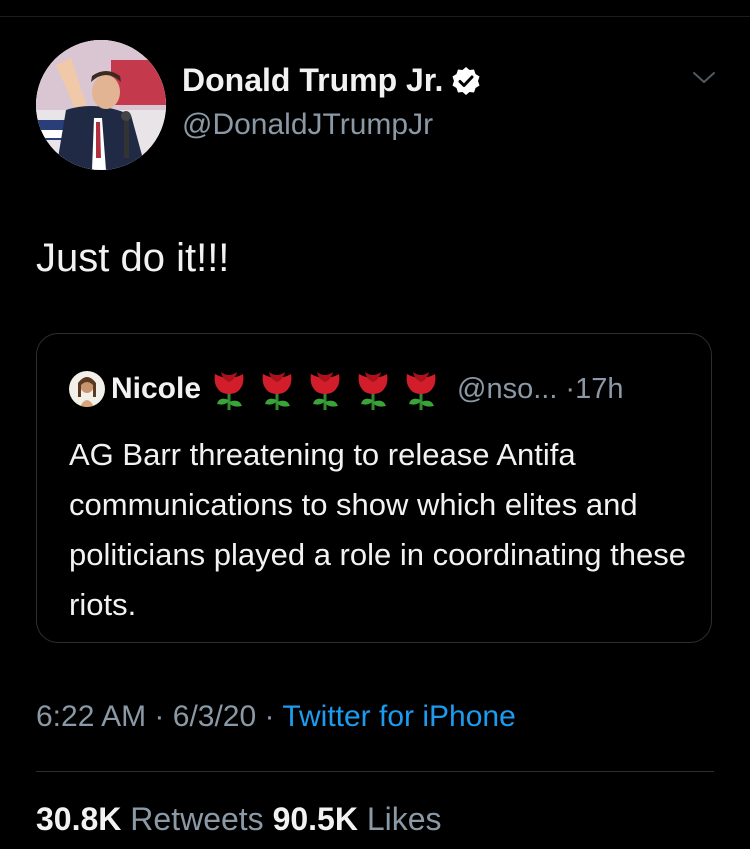  I want to click on retweets-stat: 30.8K Retweets, so click(150, 819).